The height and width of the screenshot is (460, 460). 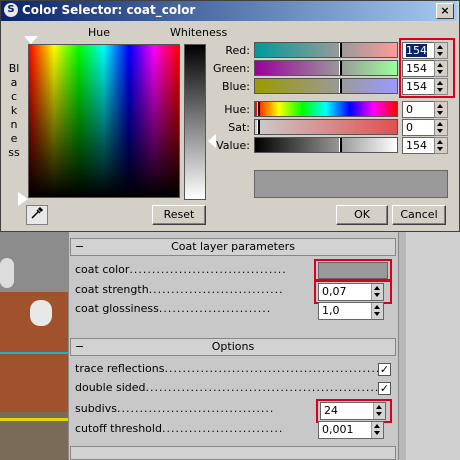 What do you see at coordinates (11, 10) in the screenshot?
I see `app-logo-icon: S` at bounding box center [11, 10].